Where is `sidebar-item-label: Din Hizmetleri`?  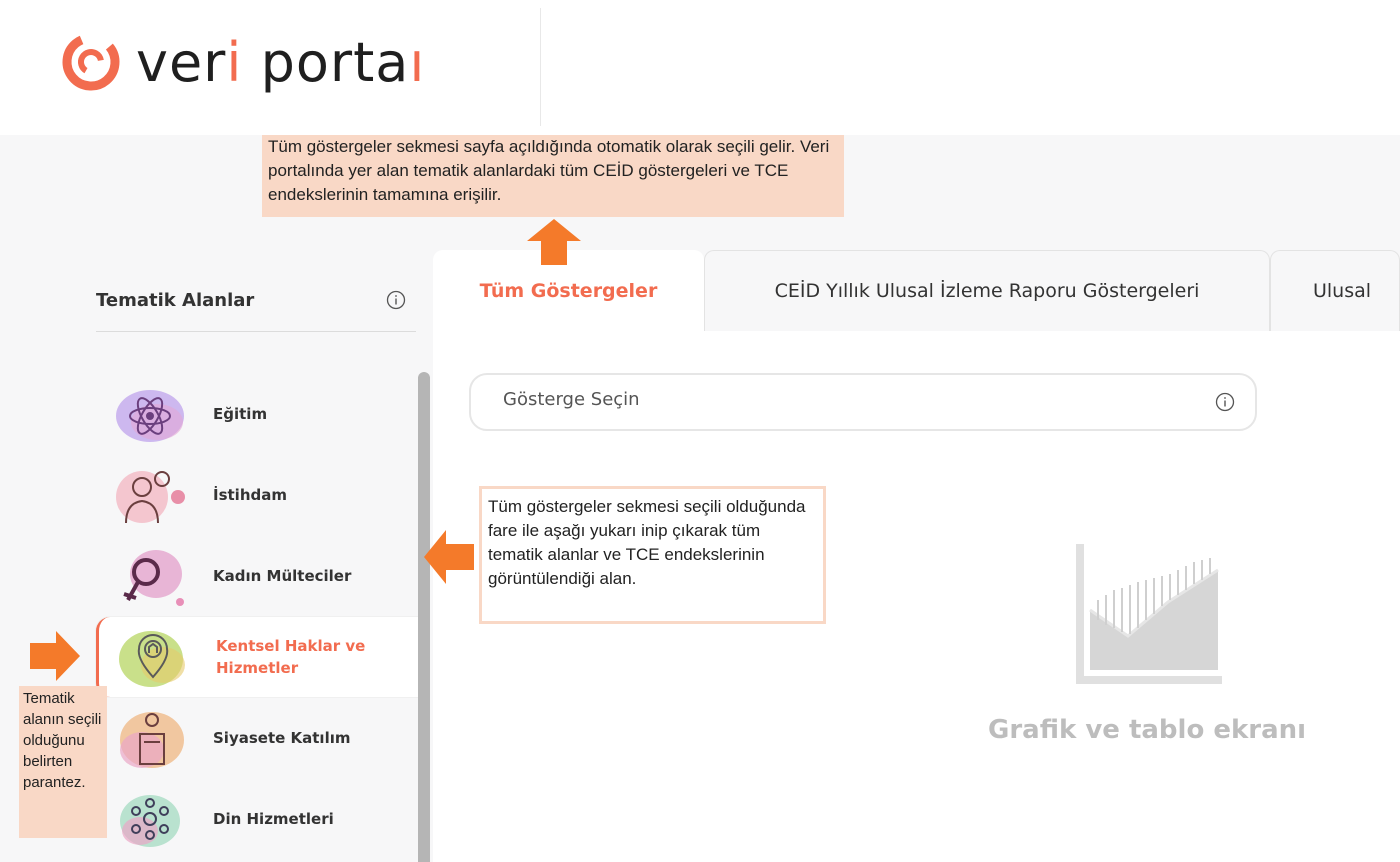
sidebar-item-label: Din Hizmetleri is located at coordinates (273, 819).